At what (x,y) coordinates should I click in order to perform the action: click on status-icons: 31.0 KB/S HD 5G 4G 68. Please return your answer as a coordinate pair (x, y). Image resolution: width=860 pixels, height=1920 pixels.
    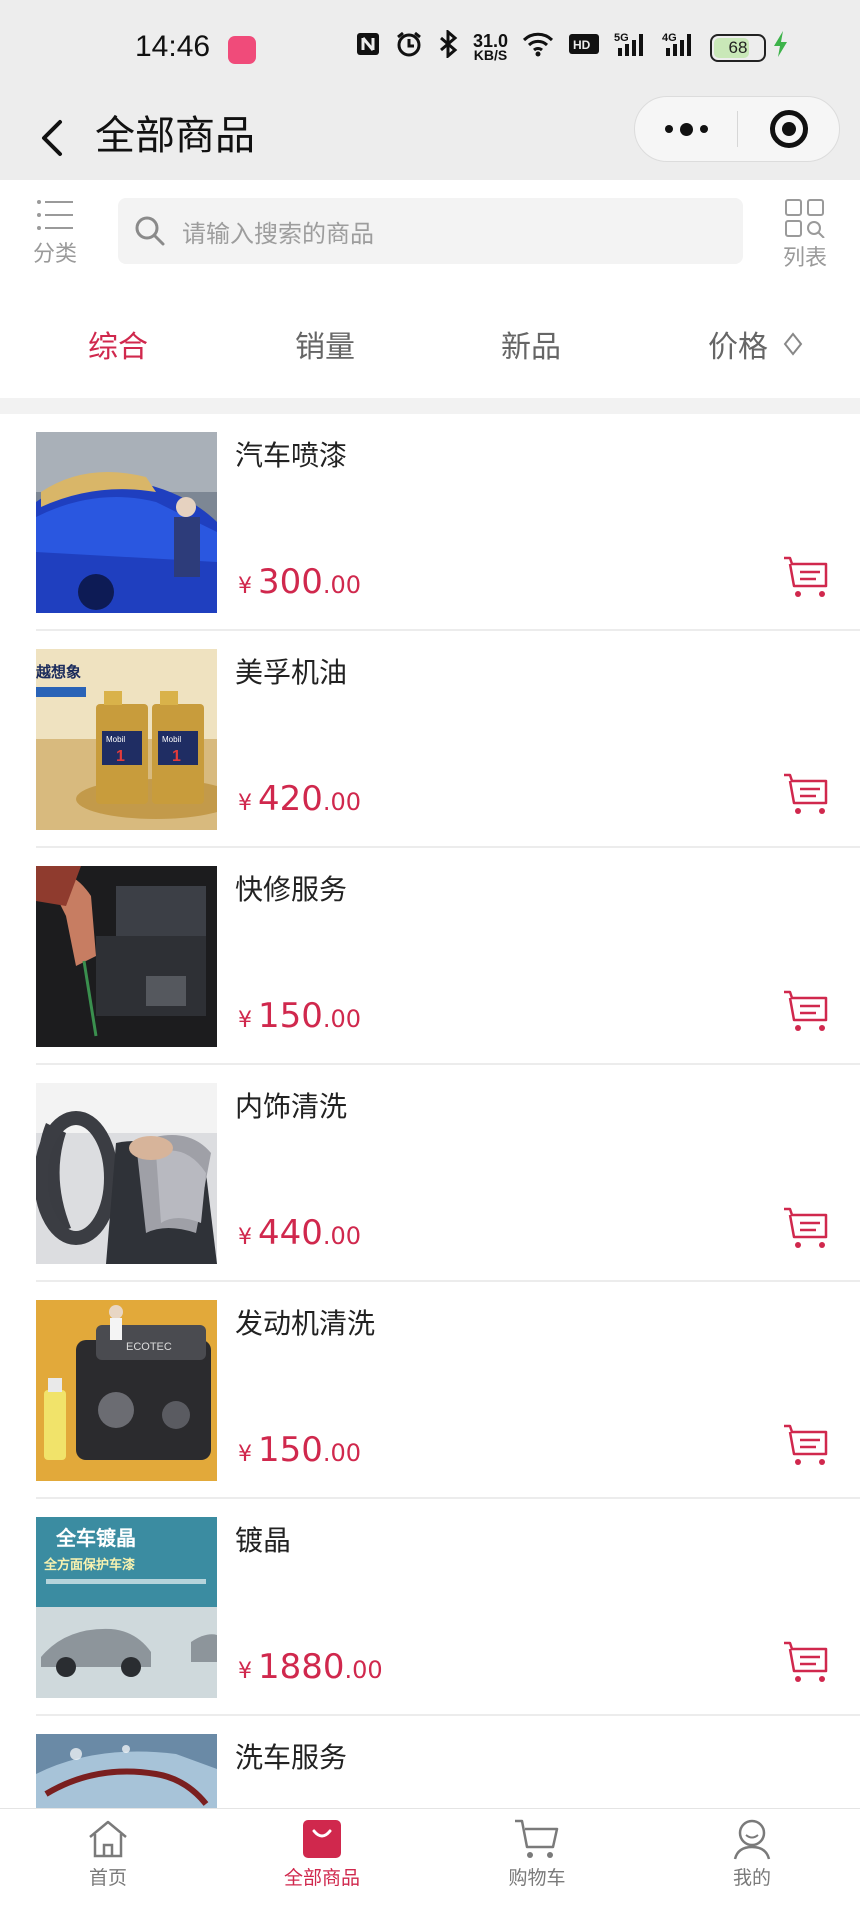
    Looking at the image, I should click on (572, 46).